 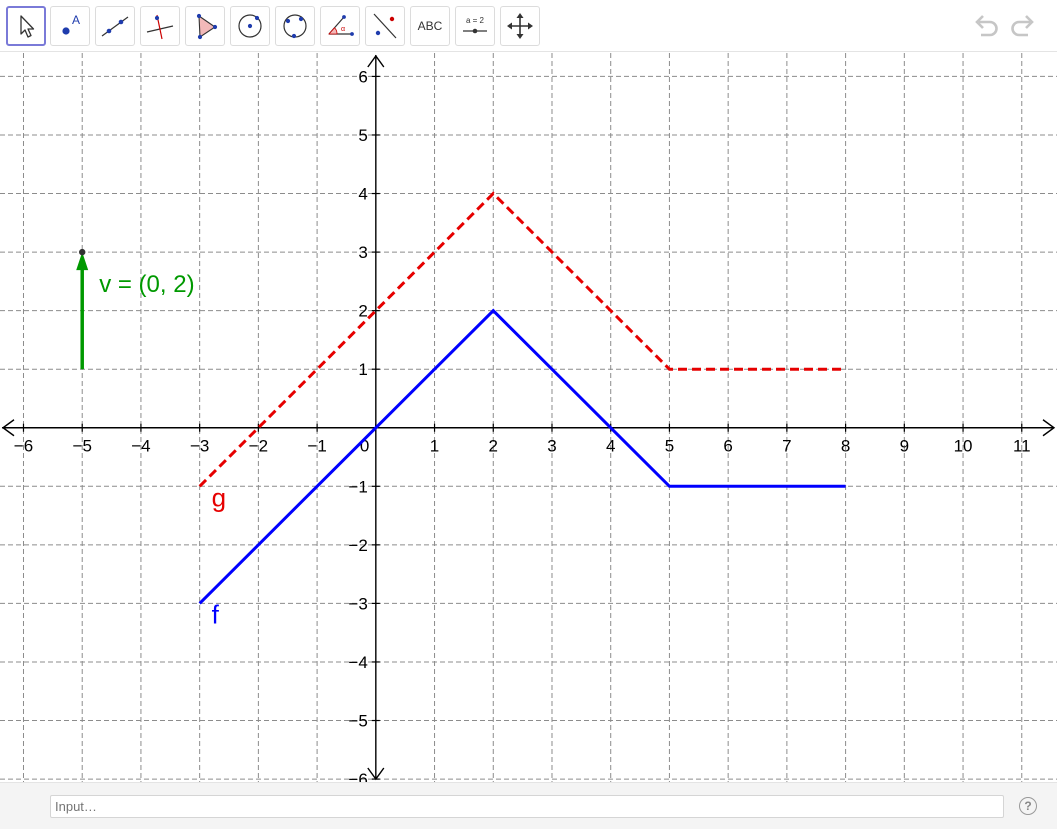 I want to click on perpendicular-tool-button, so click(x=160, y=26).